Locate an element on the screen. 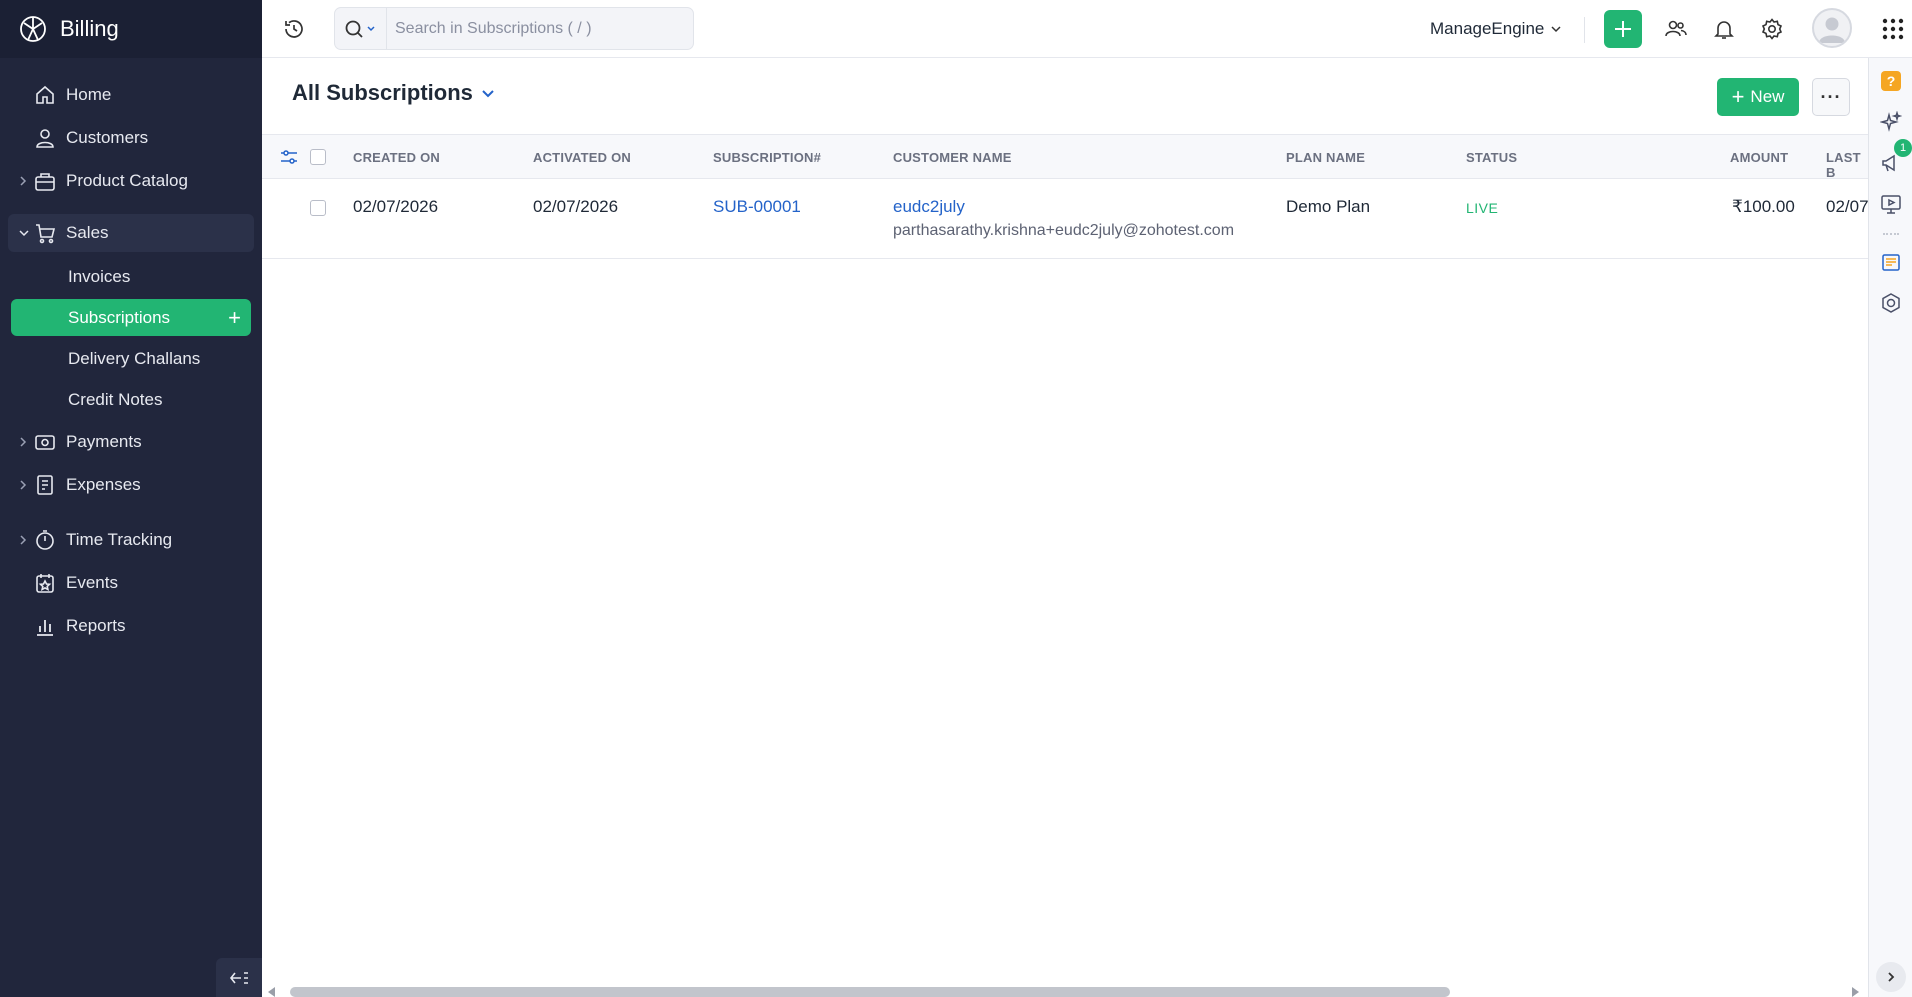 This screenshot has width=1912, height=997. video-tutorial-icon is located at coordinates (1891, 204).